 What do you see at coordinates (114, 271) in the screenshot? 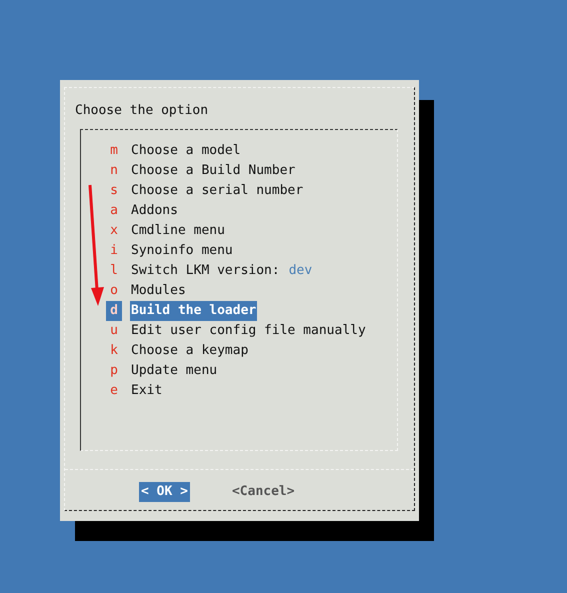
I see `hotkey: l` at bounding box center [114, 271].